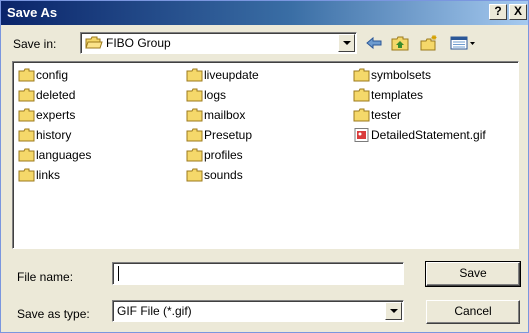 This screenshot has width=529, height=333. What do you see at coordinates (154, 311) in the screenshot?
I see `save-as-type-value: GIF File (*.gif)` at bounding box center [154, 311].